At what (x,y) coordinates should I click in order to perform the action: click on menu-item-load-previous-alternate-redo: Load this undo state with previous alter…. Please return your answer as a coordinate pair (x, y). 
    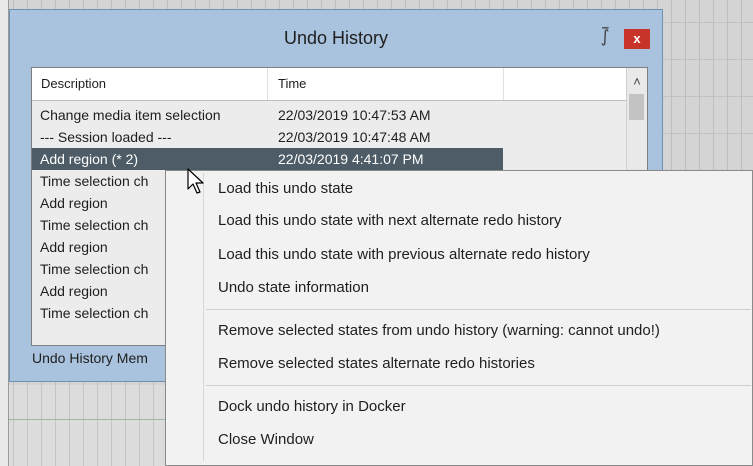
    Looking at the image, I should click on (404, 255).